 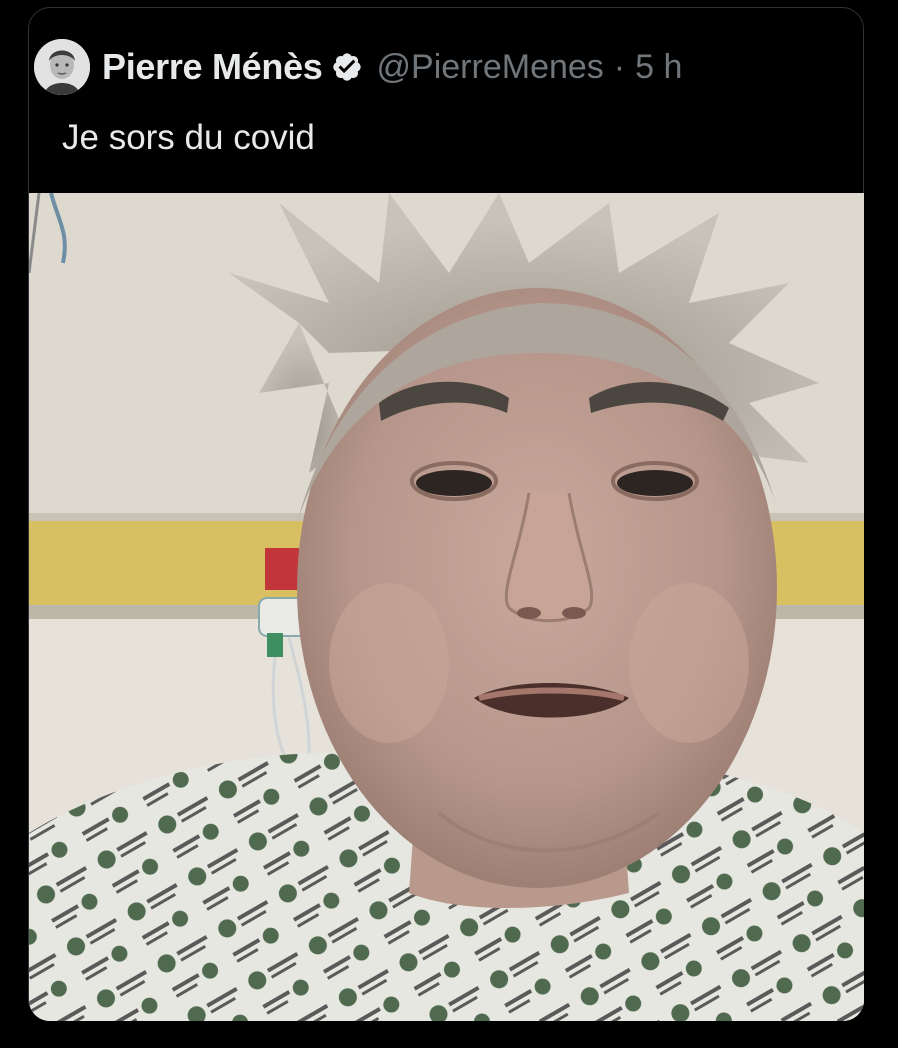 I want to click on tweet-timestamp: 5 h, so click(x=658, y=67).